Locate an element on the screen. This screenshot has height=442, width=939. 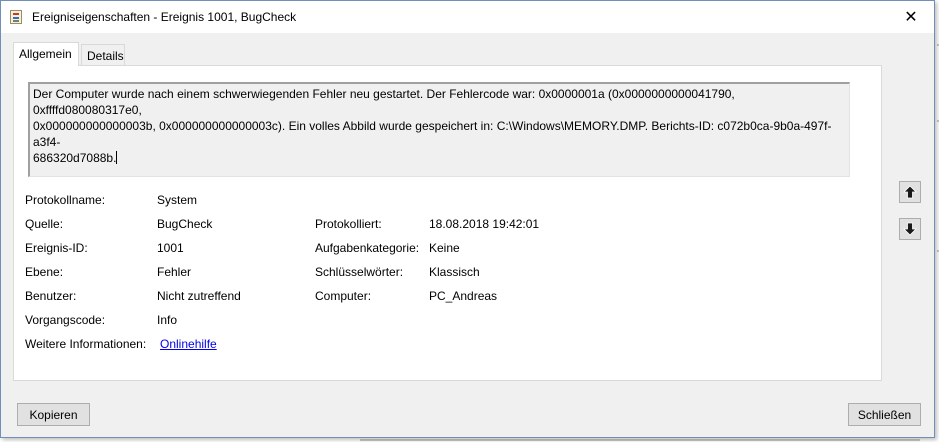
computer-value: PC_Andreas is located at coordinates (463, 296).